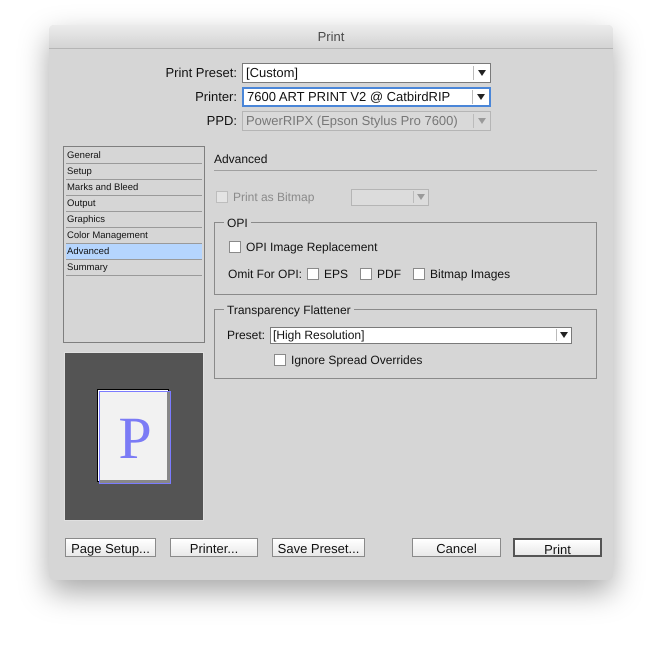 The width and height of the screenshot is (661, 654). I want to click on checkbox-label: EPS, so click(336, 274).